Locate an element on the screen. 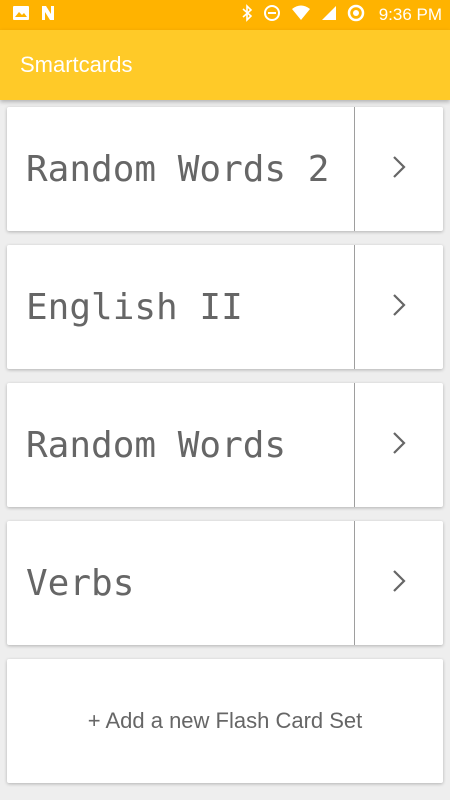 The width and height of the screenshot is (450, 800). set-open-area: Random Words is located at coordinates (180, 445).